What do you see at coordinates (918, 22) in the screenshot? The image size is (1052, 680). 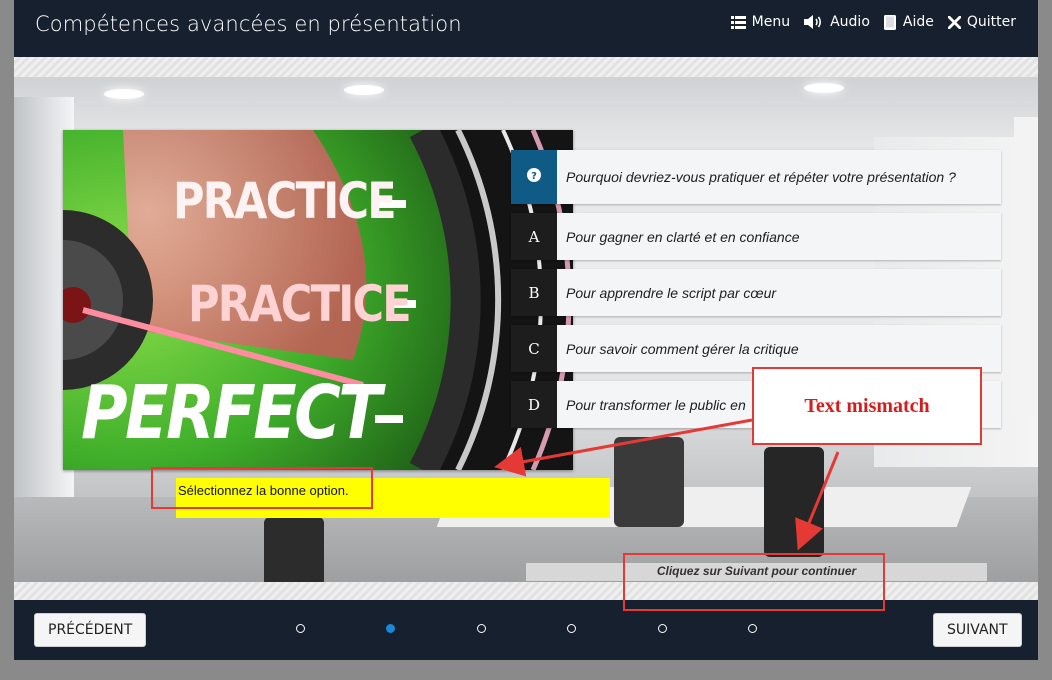 I see `help-label: Aide` at bounding box center [918, 22].